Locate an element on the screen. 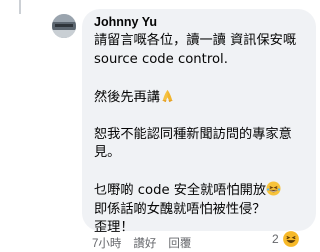 The image size is (320, 252). avatar is located at coordinates (64, 26).